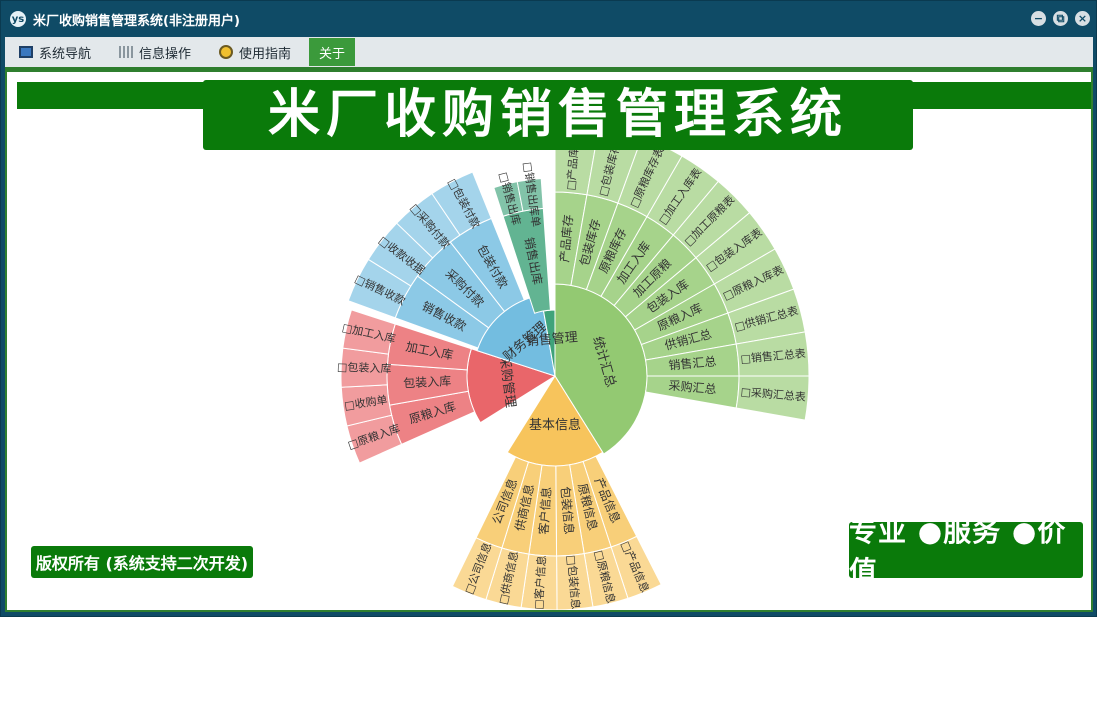  Describe the element at coordinates (548, 19) in the screenshot. I see `title-bar: ys 米厂收购销售管理系统(非注册用户) − ⧉ ×` at that location.